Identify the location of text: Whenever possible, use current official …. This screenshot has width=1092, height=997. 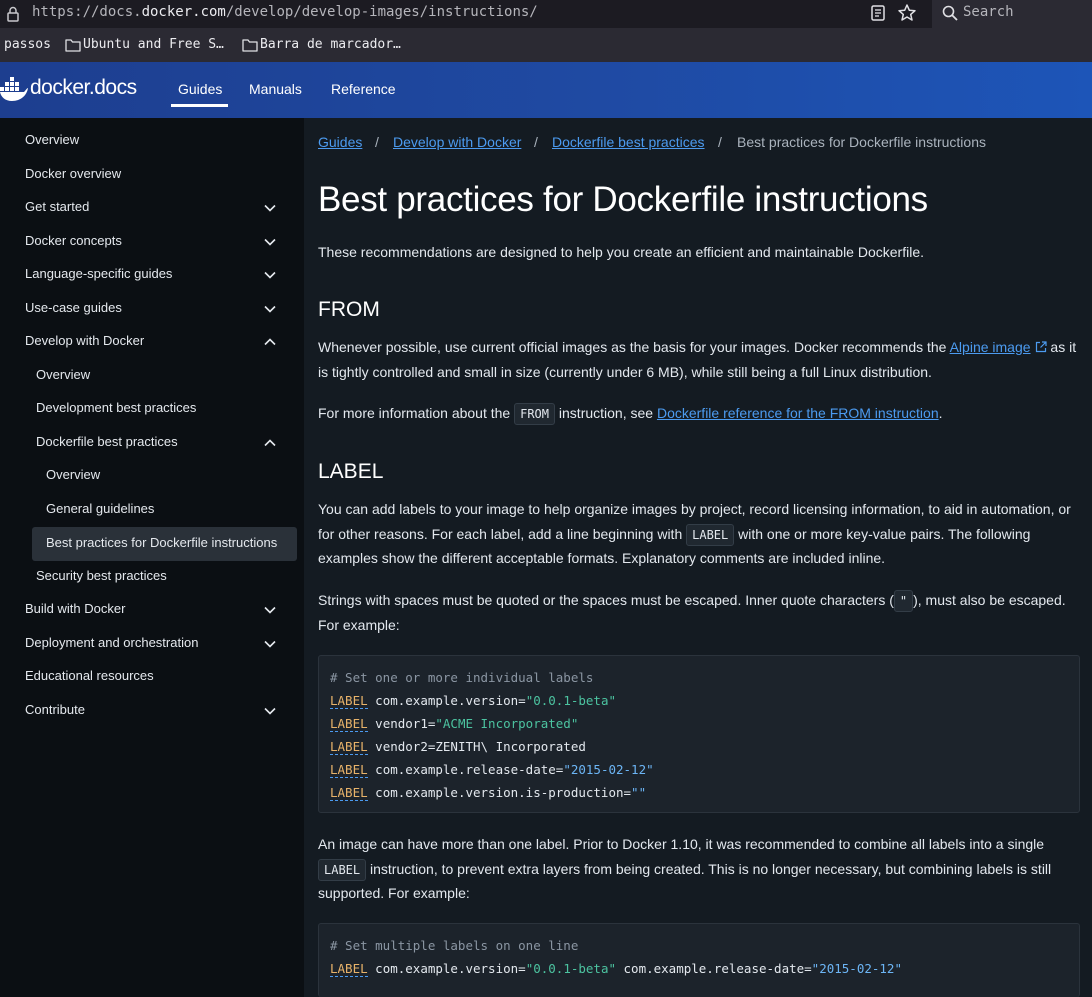
(634, 347).